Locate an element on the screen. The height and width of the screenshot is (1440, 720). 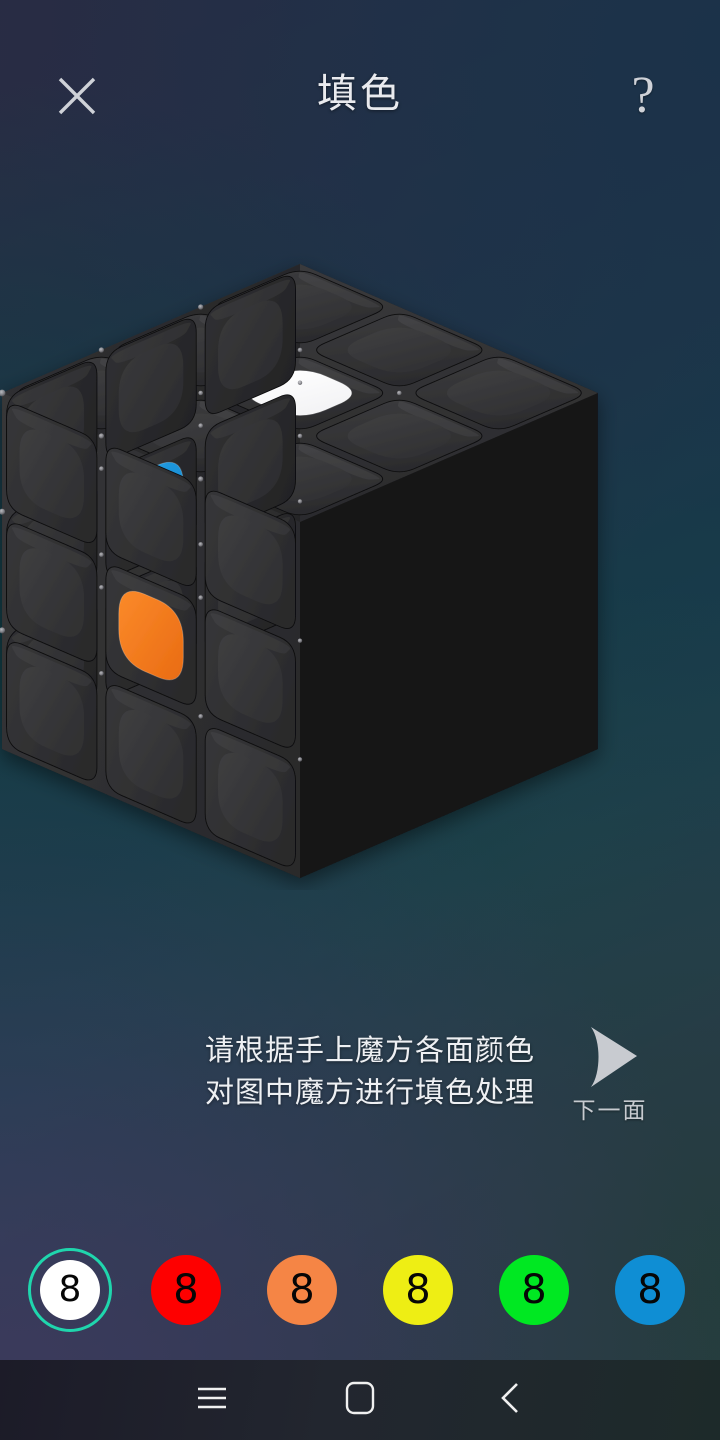
color-swatch-green: 8 is located at coordinates (534, 1290).